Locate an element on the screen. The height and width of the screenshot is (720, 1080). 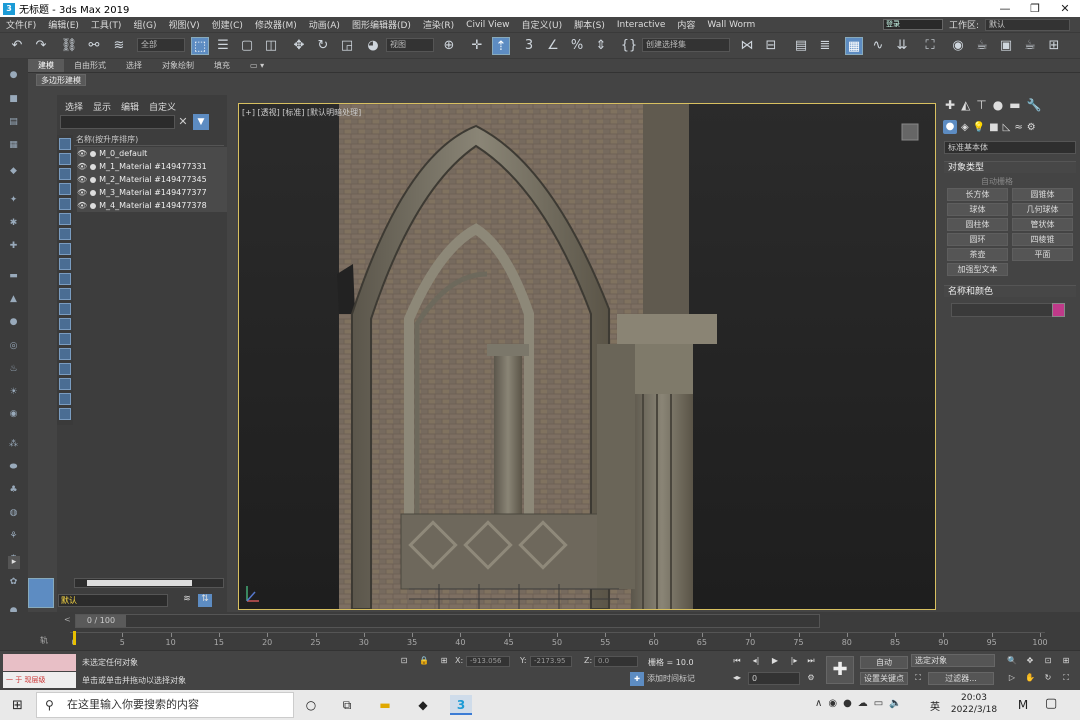
filter-xrefs-icon is located at coordinates (65, 249).